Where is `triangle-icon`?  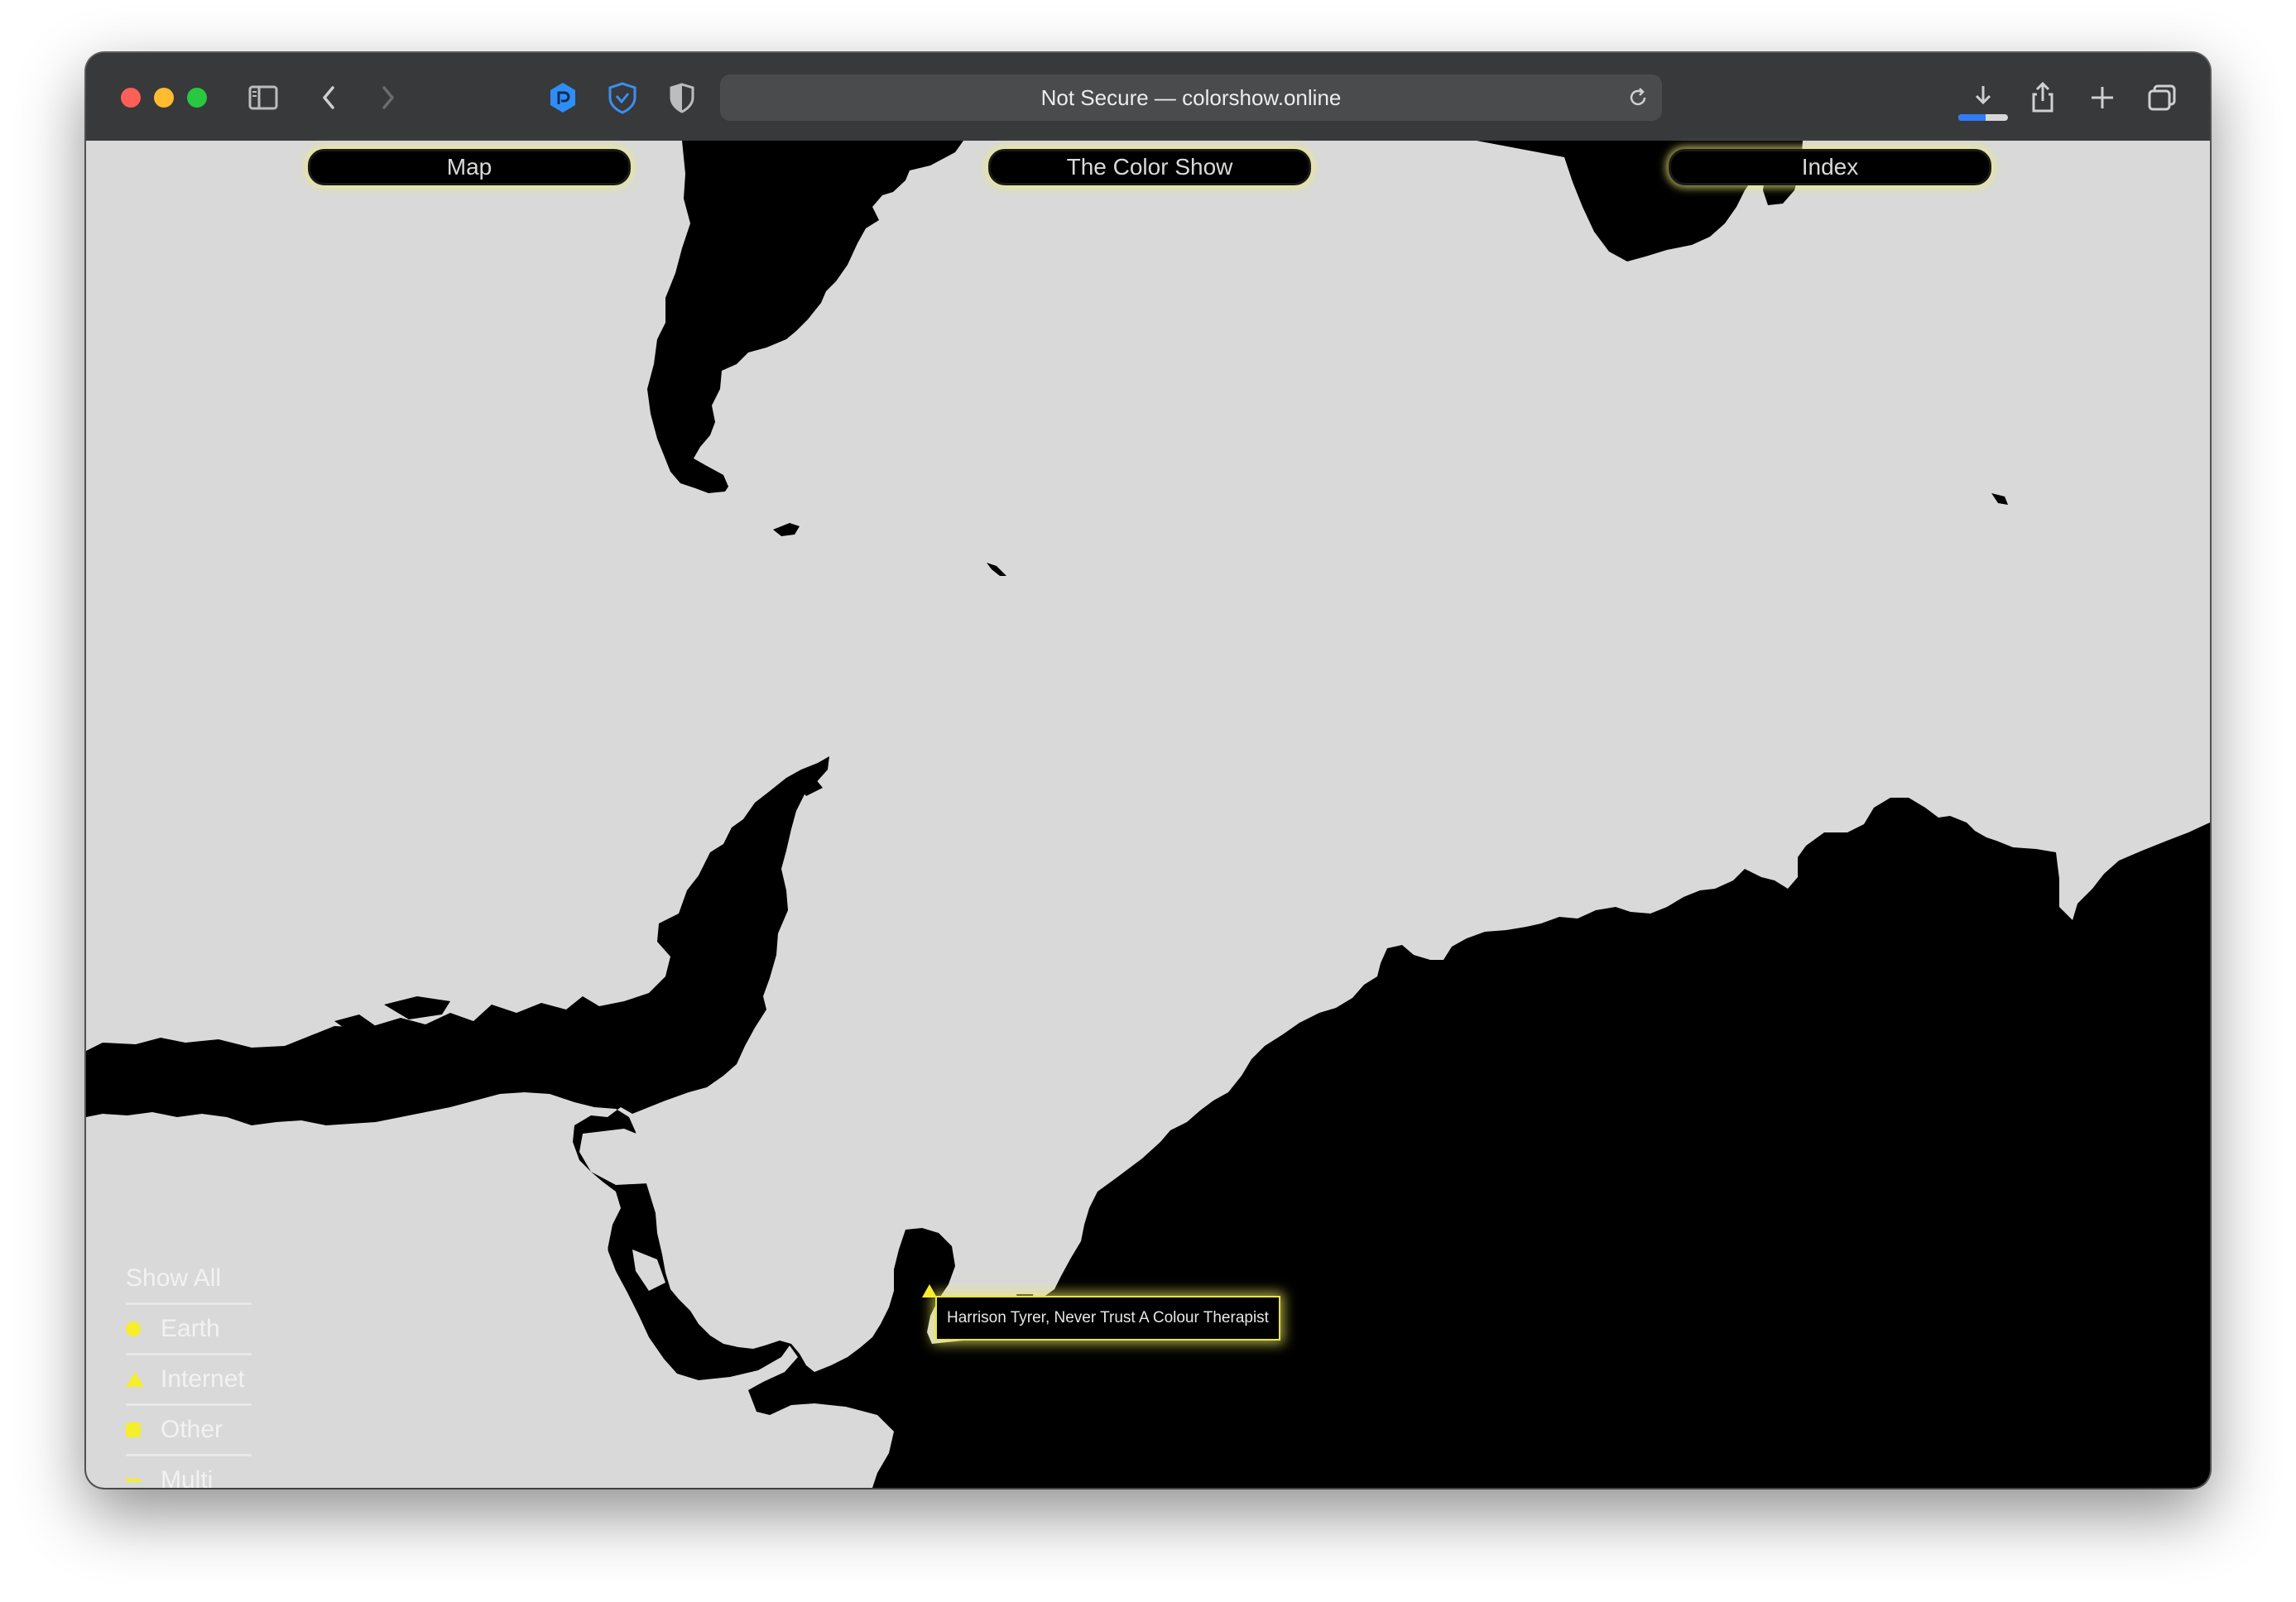
triangle-icon is located at coordinates (135, 1380).